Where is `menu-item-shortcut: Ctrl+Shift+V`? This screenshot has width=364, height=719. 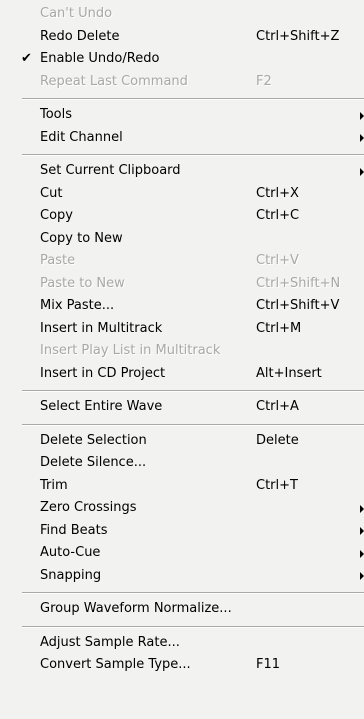
menu-item-shortcut: Ctrl+Shift+V is located at coordinates (298, 305).